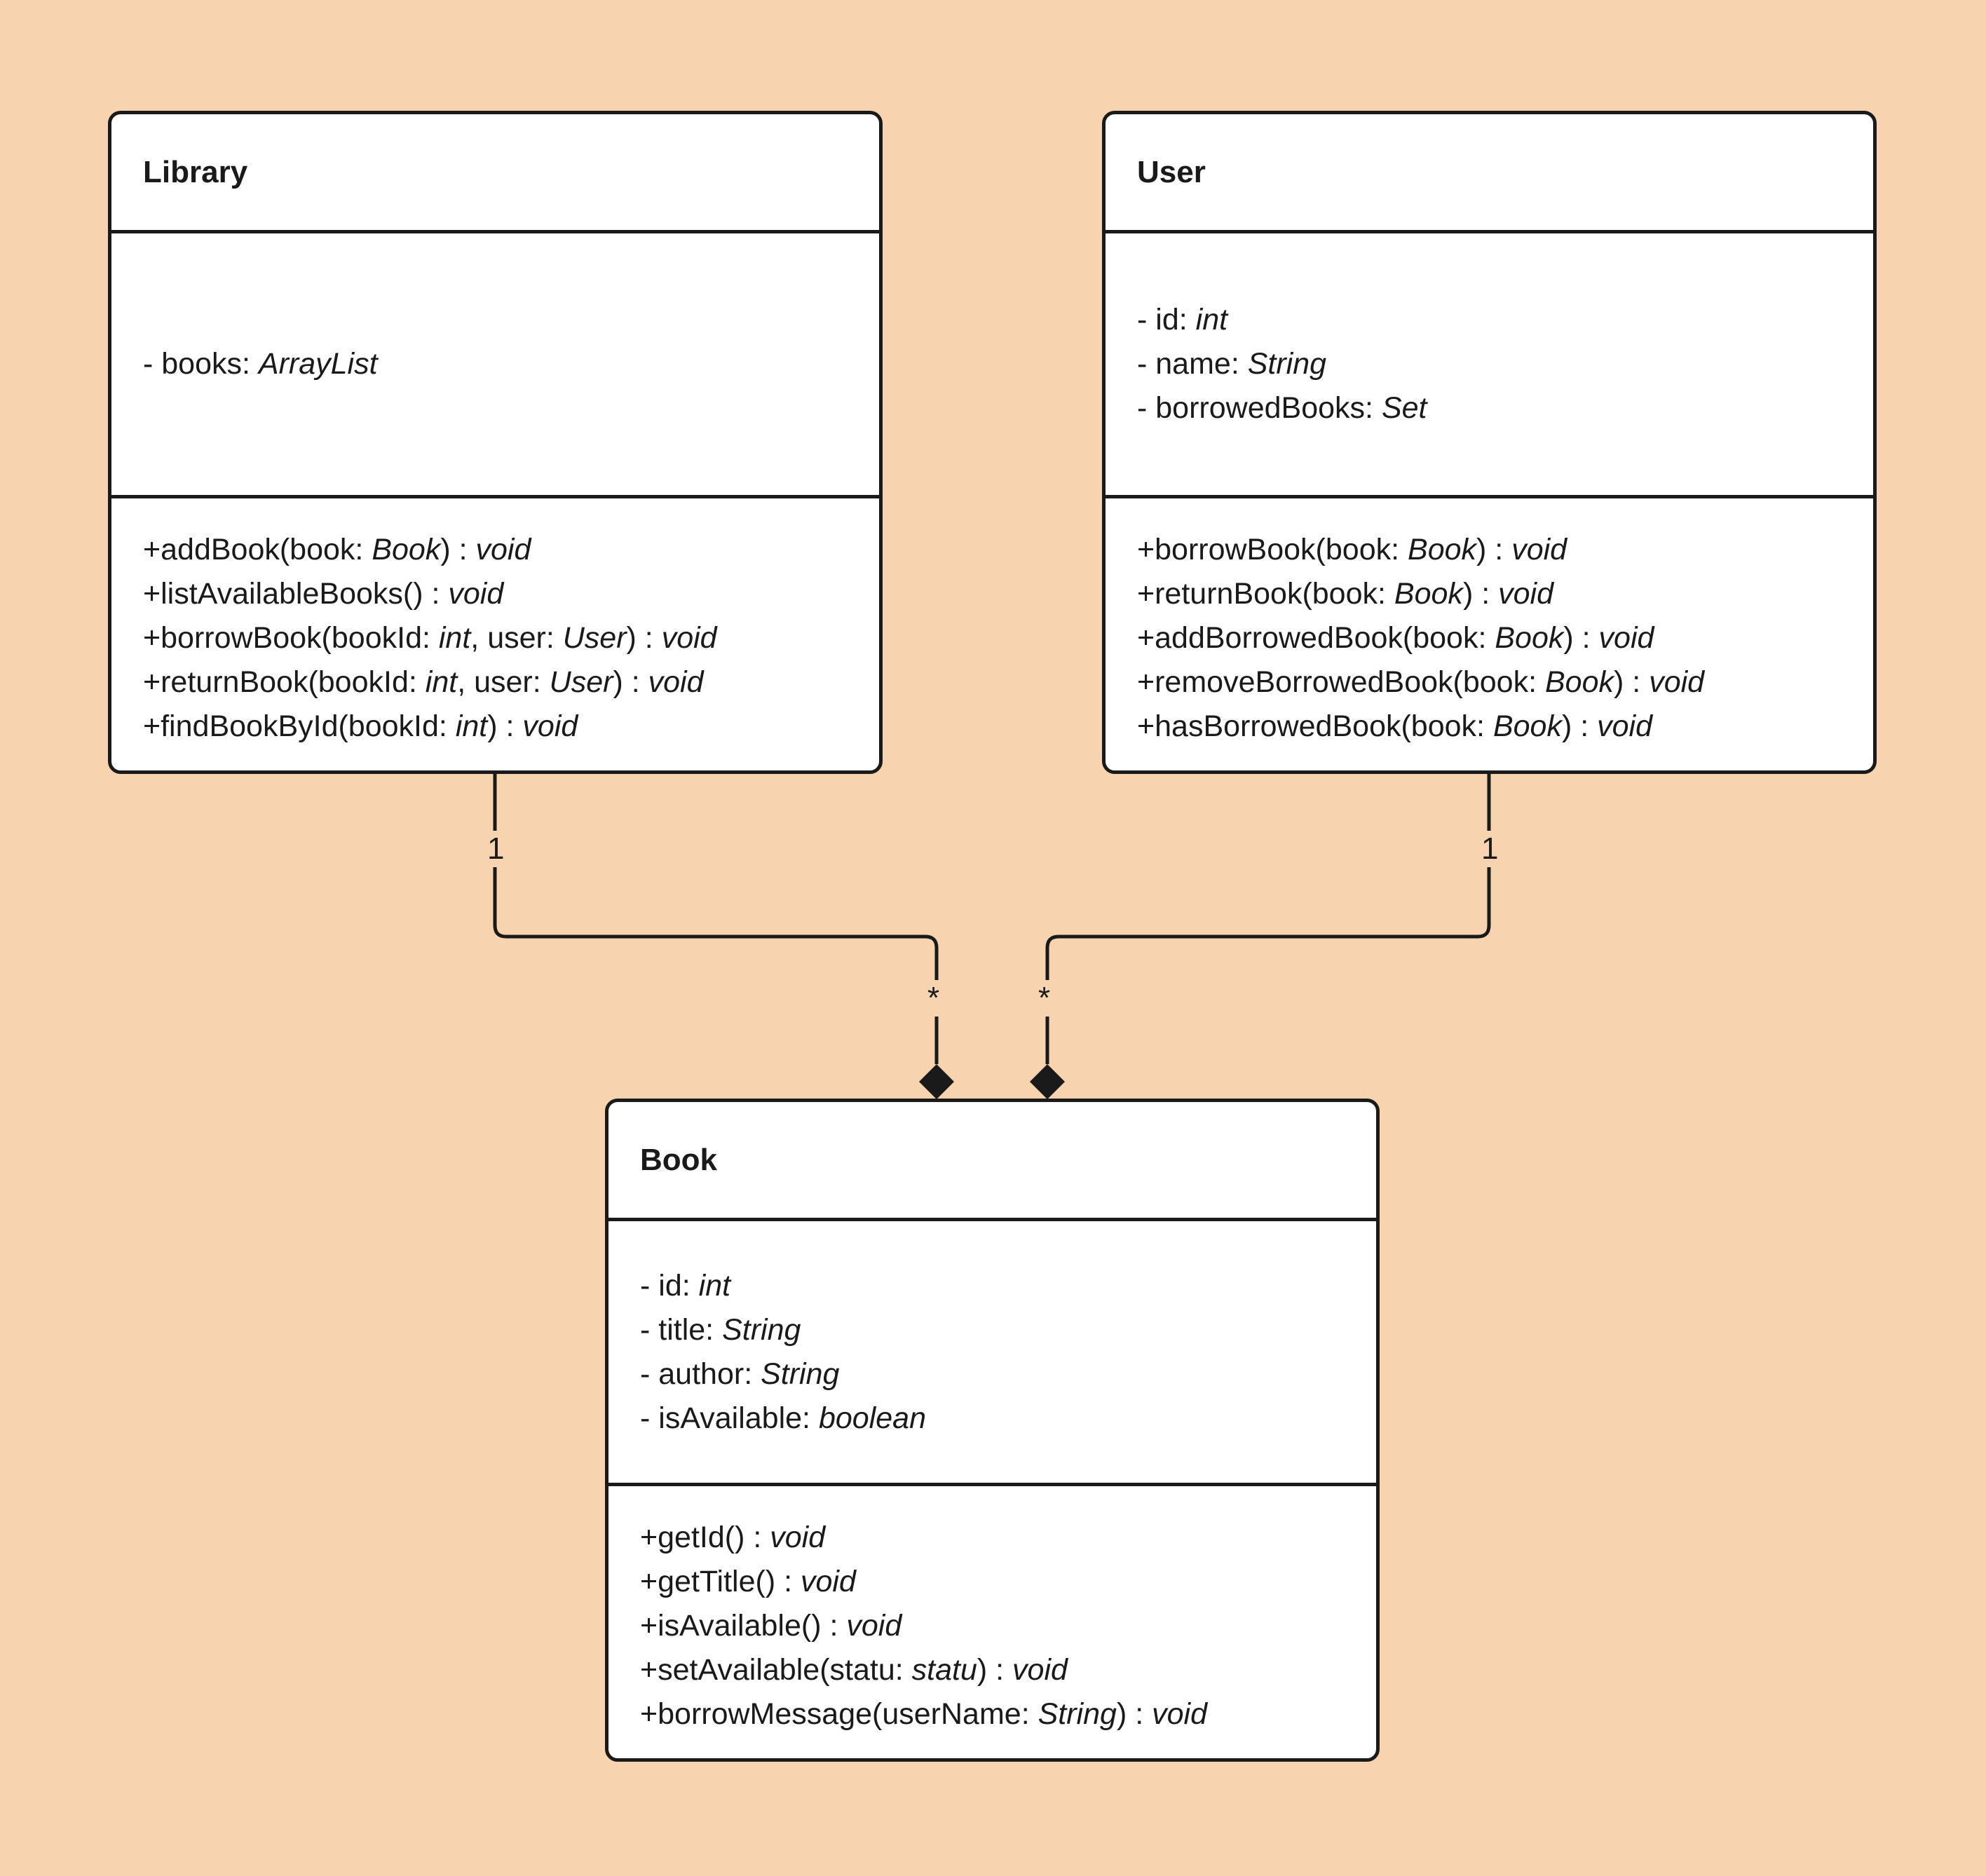  What do you see at coordinates (720, 1582) in the screenshot?
I see `member-text: +getTitle() :` at bounding box center [720, 1582].